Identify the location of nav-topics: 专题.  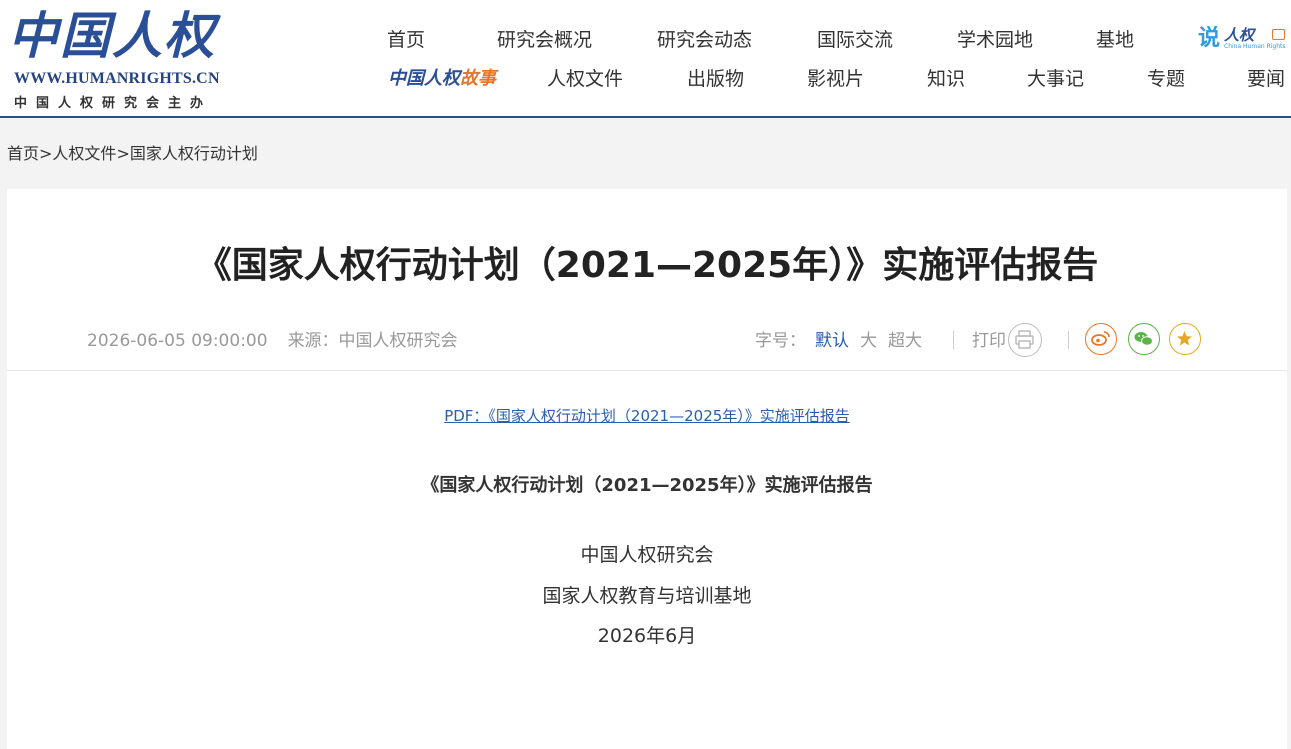
(1166, 79).